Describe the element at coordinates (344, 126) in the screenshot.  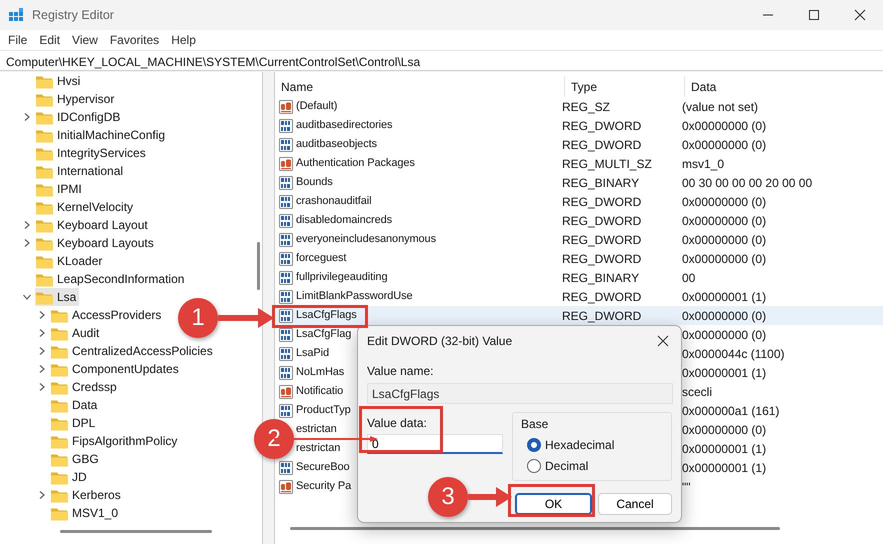
I see `value-name: auditbasedirectories` at that location.